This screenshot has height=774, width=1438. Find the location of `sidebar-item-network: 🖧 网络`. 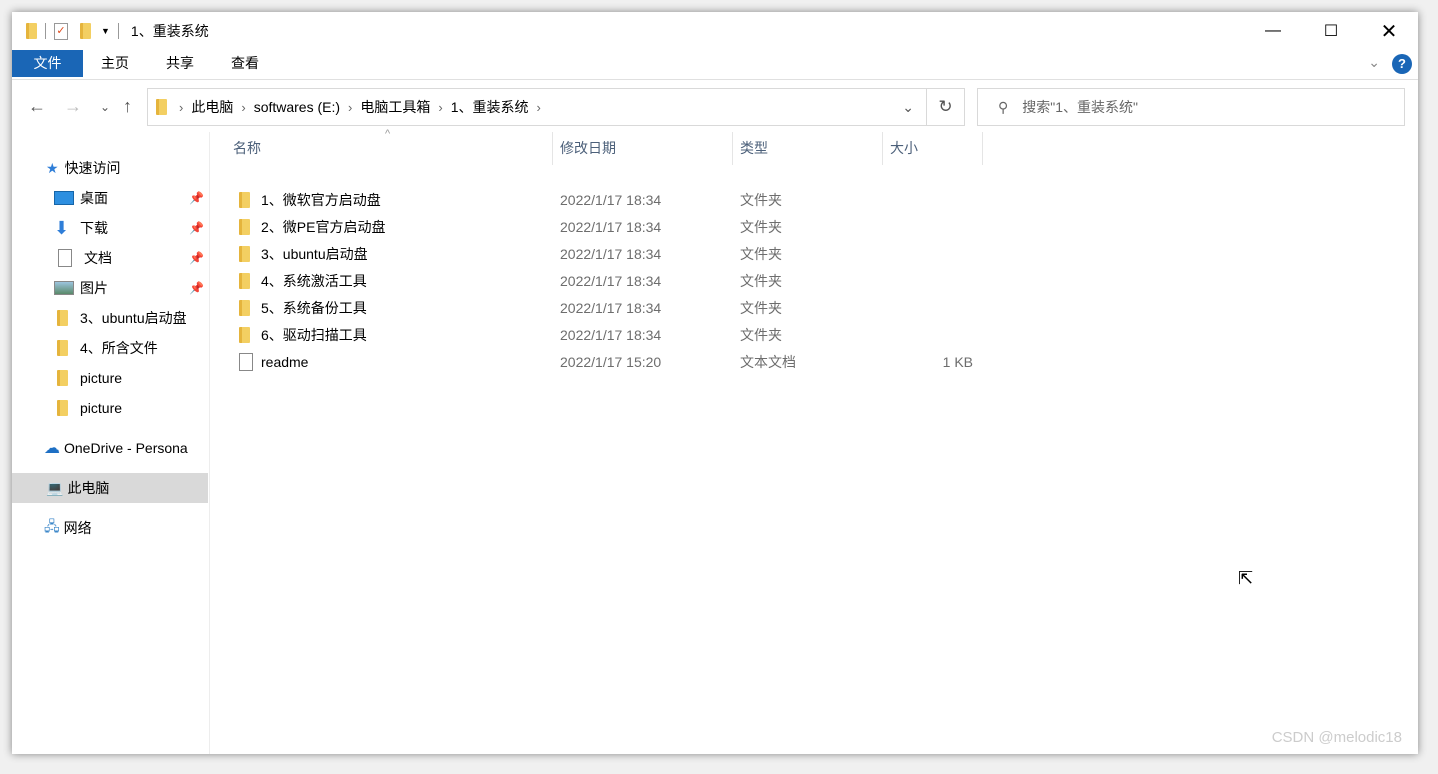

sidebar-item-network: 🖧 网络 is located at coordinates (110, 528).